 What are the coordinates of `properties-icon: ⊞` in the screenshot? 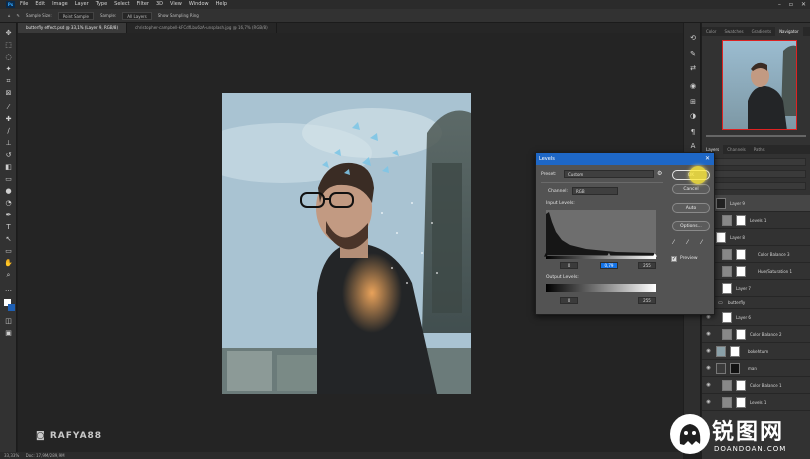 It's located at (693, 102).